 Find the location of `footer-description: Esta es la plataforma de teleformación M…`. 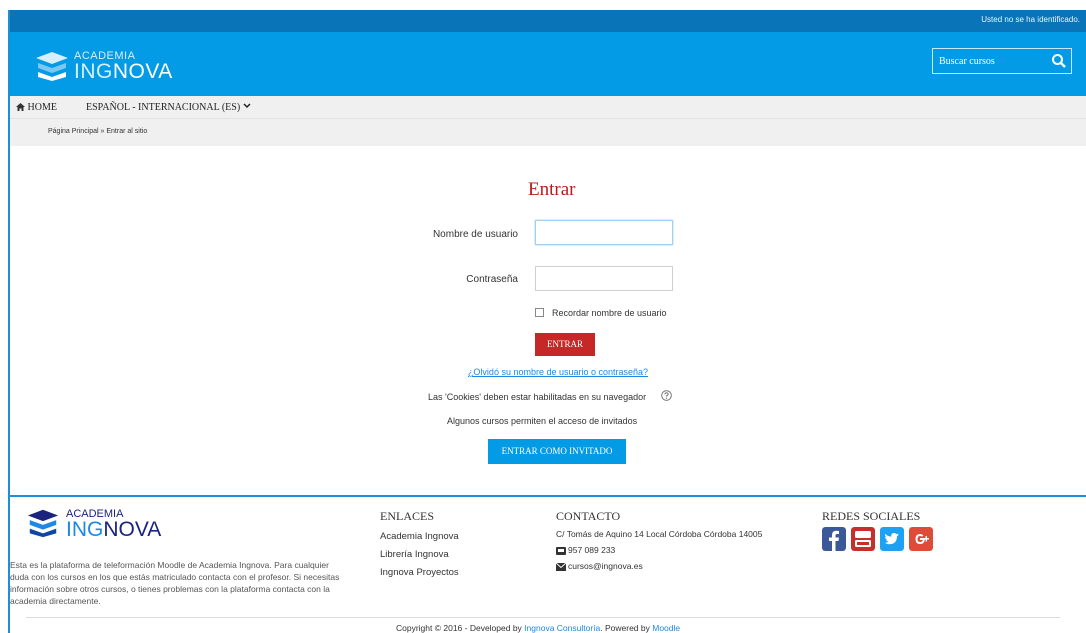

footer-description: Esta es la plataforma de teleformación M… is located at coordinates (175, 583).